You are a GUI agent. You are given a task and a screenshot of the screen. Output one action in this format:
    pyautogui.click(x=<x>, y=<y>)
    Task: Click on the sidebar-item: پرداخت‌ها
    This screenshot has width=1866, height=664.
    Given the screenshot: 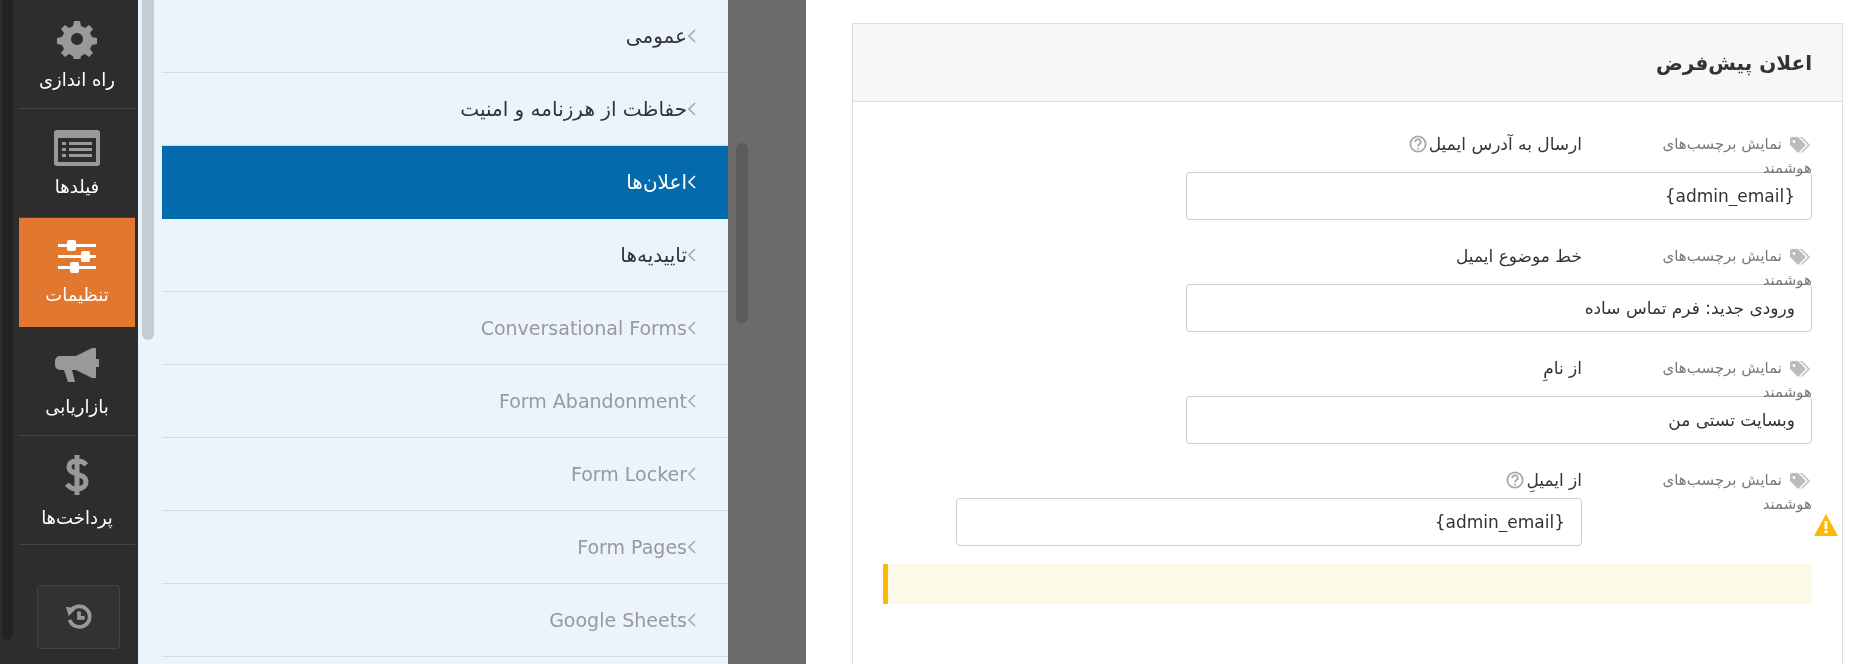 What is the action you would take?
    pyautogui.click(x=77, y=490)
    